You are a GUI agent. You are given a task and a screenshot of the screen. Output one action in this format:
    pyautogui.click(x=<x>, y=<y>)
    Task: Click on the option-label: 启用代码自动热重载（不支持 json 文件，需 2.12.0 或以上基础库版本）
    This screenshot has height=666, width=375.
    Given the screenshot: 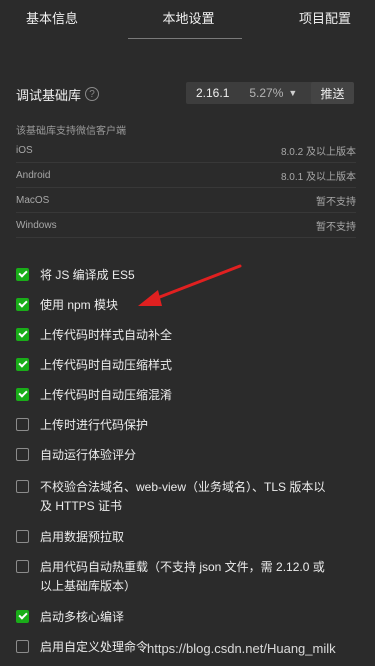 What is the action you would take?
    pyautogui.click(x=182, y=576)
    